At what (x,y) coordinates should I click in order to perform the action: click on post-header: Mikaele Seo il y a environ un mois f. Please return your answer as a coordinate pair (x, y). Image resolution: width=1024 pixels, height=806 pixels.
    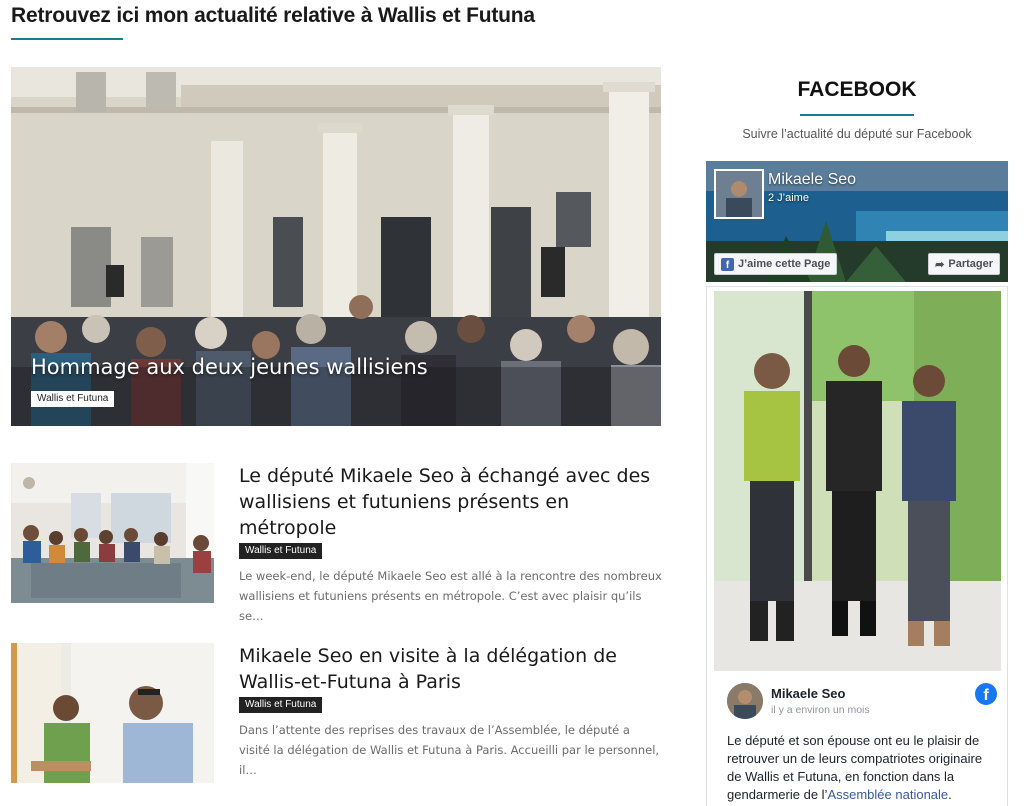
    Looking at the image, I should click on (862, 703).